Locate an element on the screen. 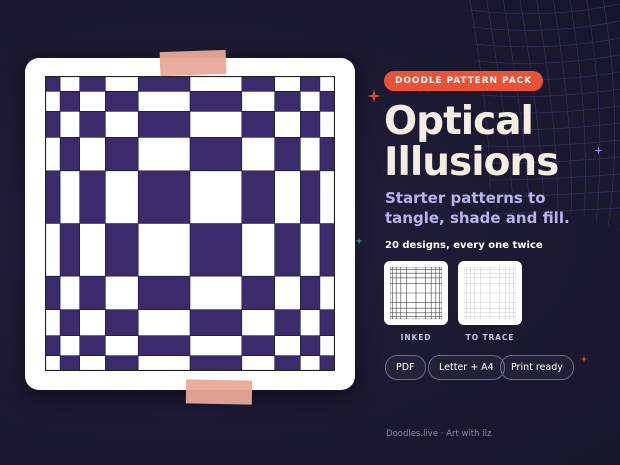 The width and height of the screenshot is (620, 465). category-badge: DOODLE PATTERN PACK is located at coordinates (463, 81).